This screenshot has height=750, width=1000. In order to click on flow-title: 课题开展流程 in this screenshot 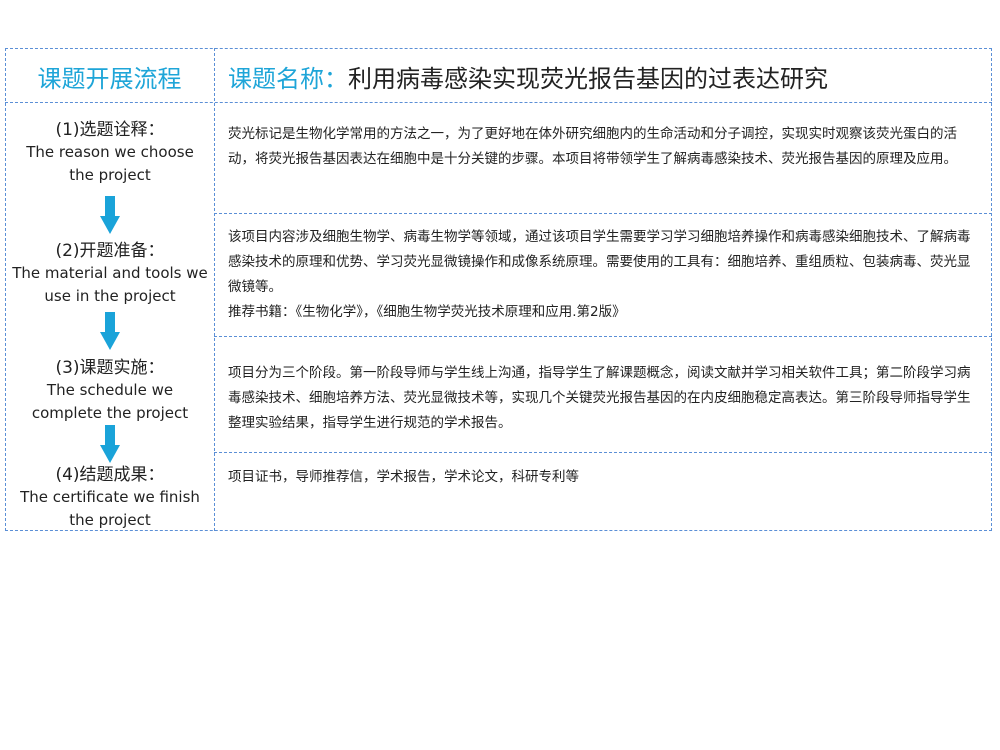, I will do `click(109, 78)`.